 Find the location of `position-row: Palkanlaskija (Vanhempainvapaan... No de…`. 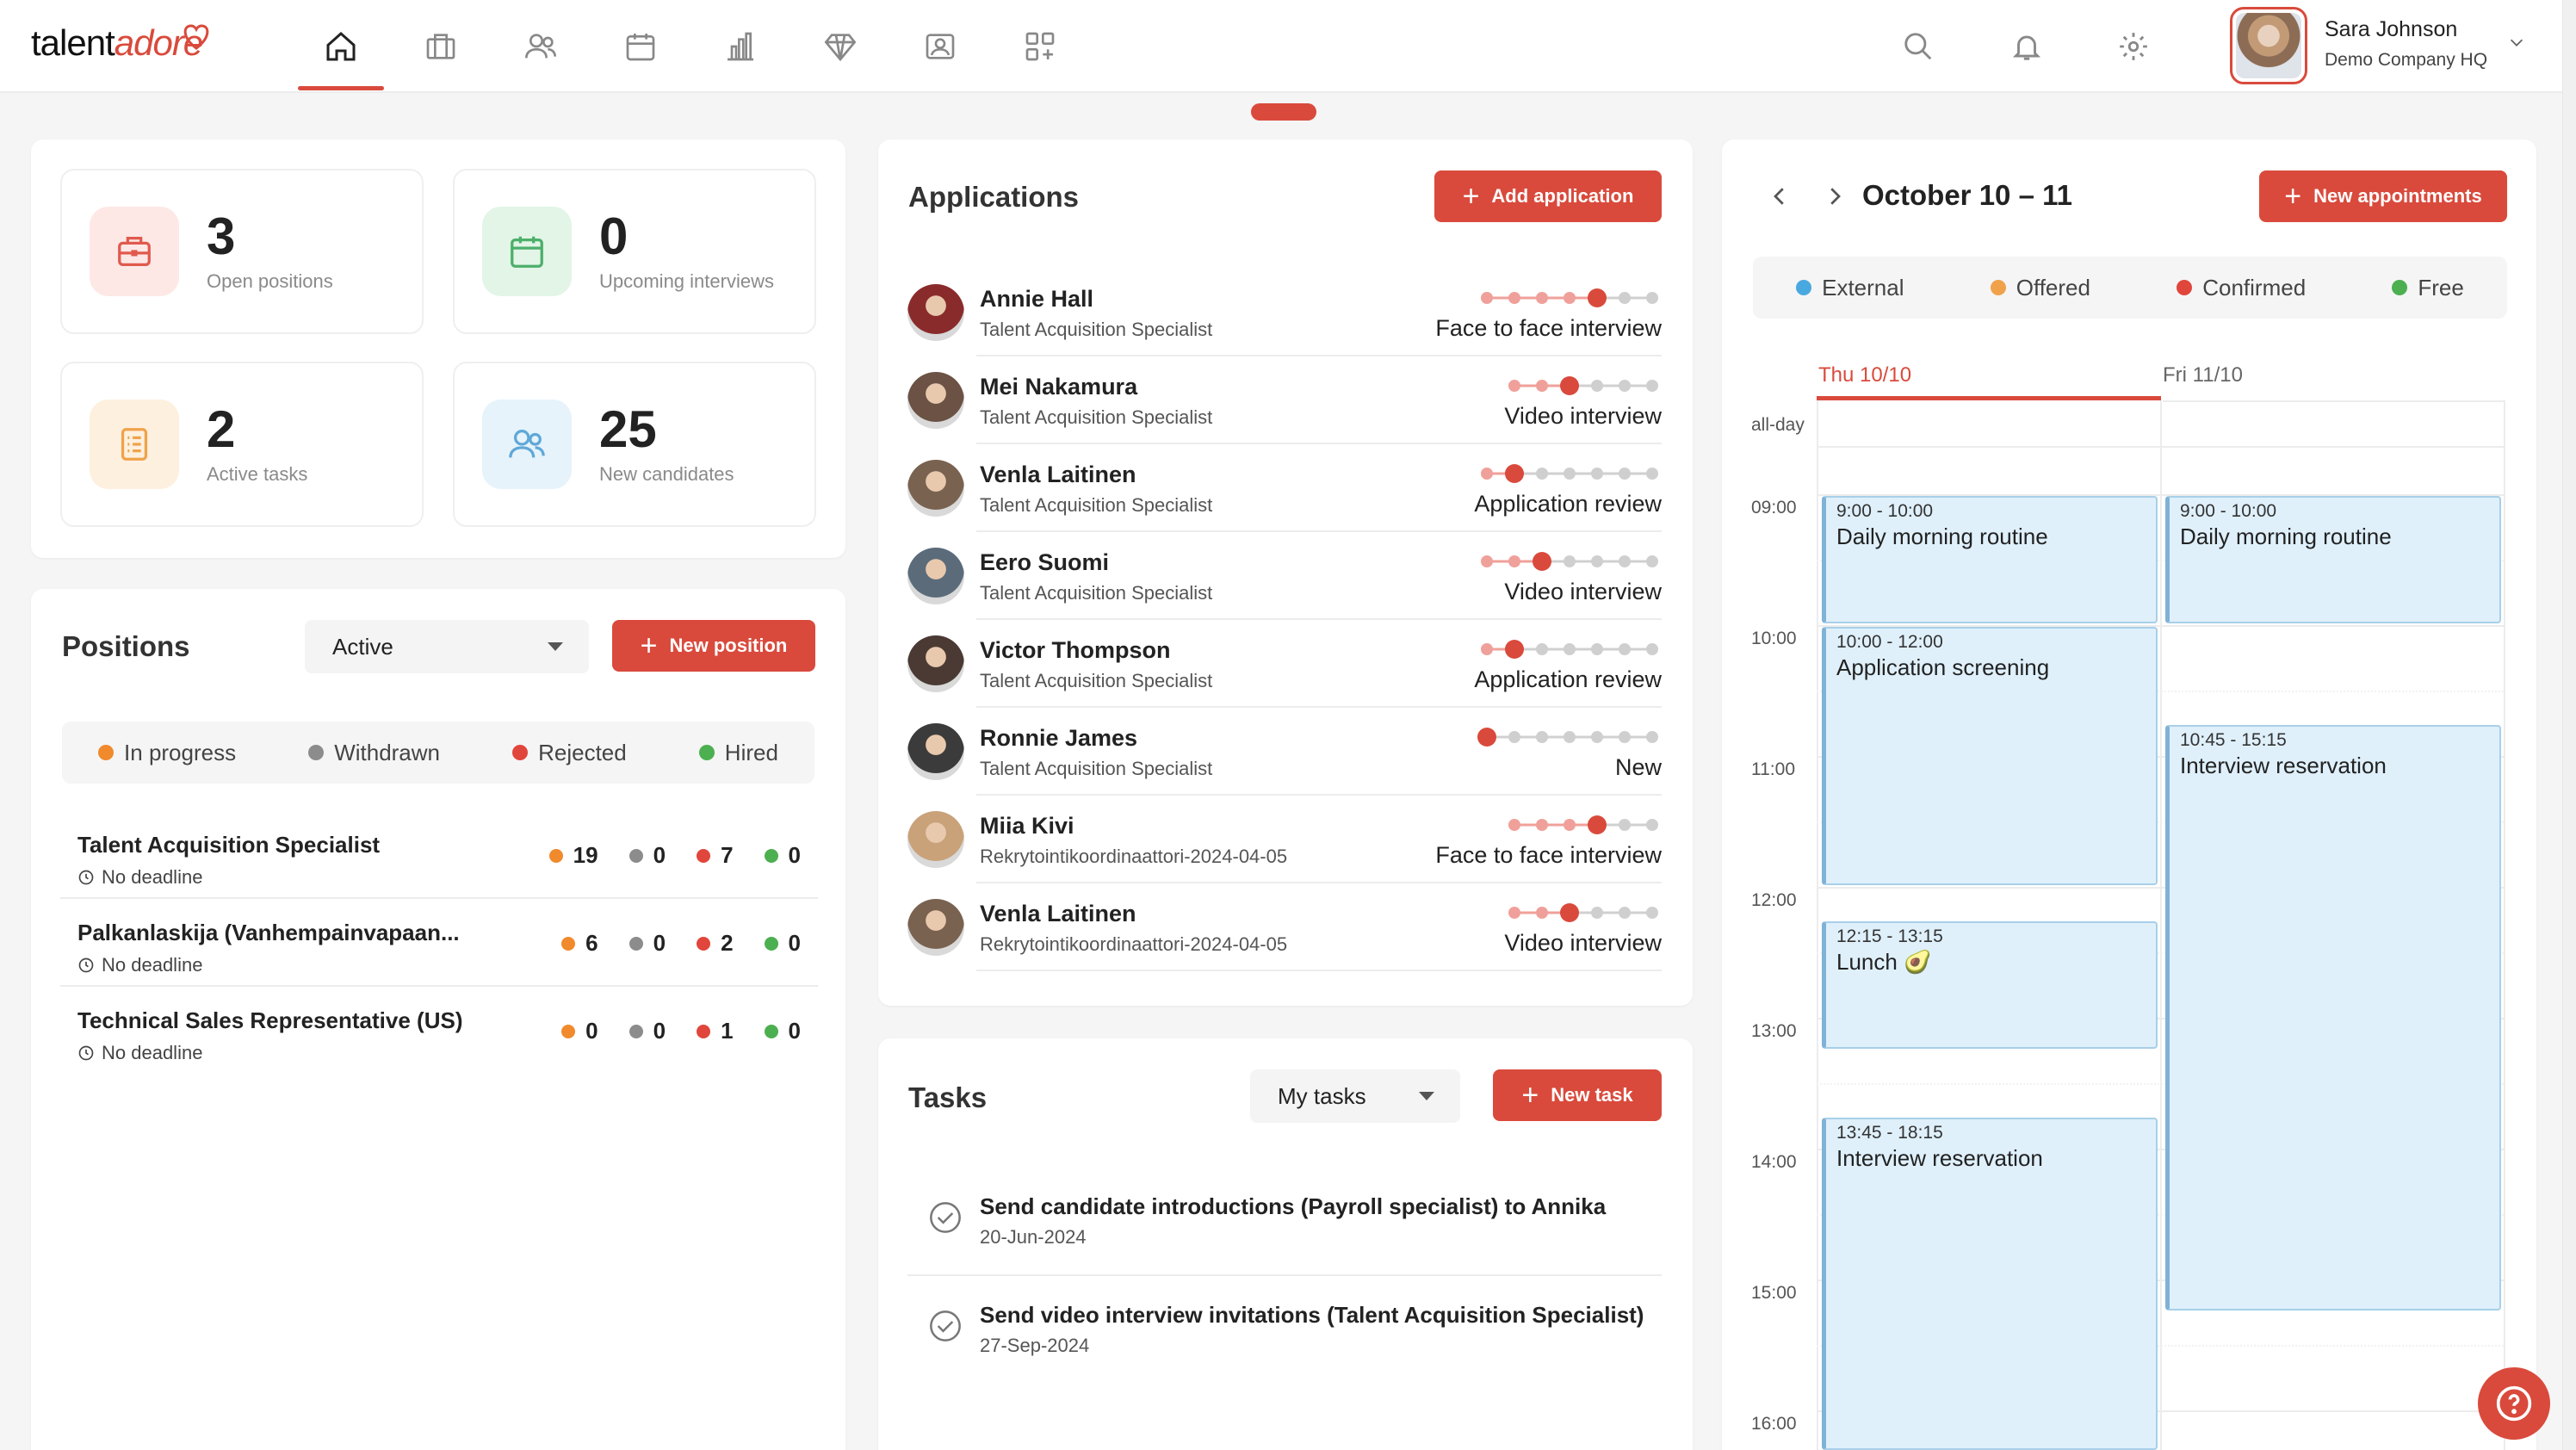

position-row: Palkanlaskija (Vanhempainvapaan... No de… is located at coordinates (439, 944).